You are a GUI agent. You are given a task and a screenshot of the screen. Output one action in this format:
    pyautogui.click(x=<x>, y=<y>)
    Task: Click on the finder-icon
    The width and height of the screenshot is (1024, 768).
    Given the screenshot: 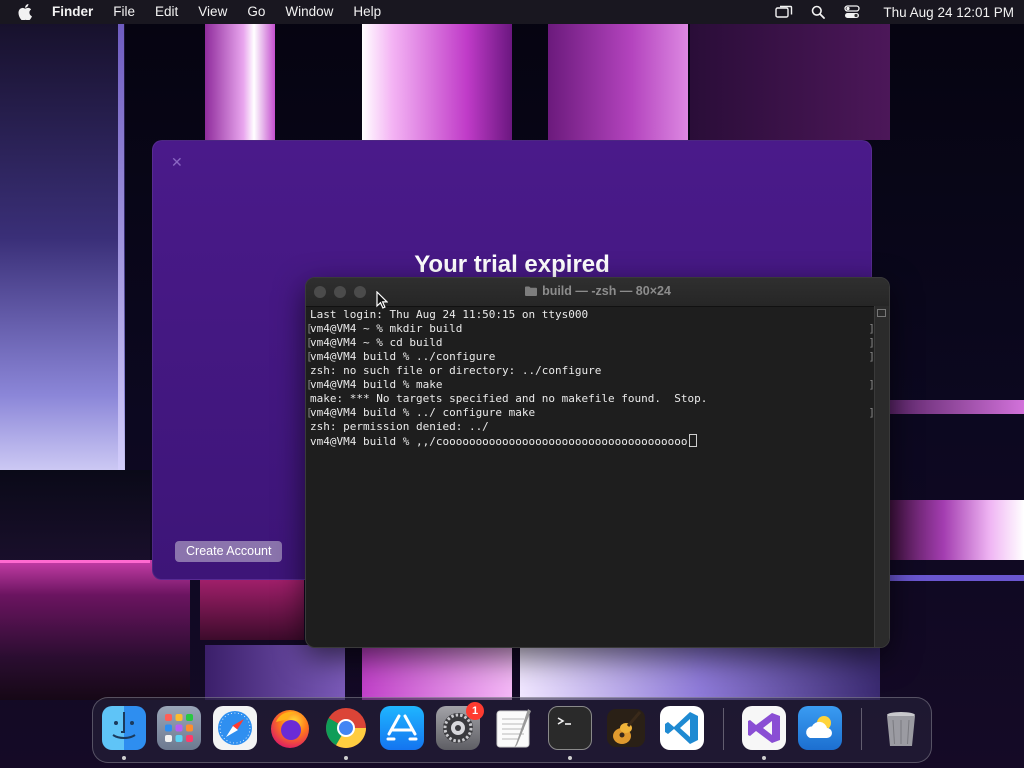 What is the action you would take?
    pyautogui.click(x=124, y=728)
    